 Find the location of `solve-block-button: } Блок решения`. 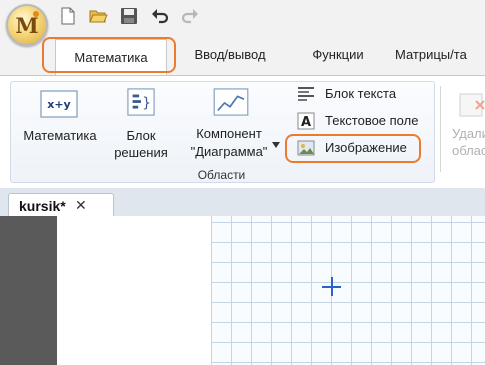

solve-block-button: } Блок решения is located at coordinates (141, 126).